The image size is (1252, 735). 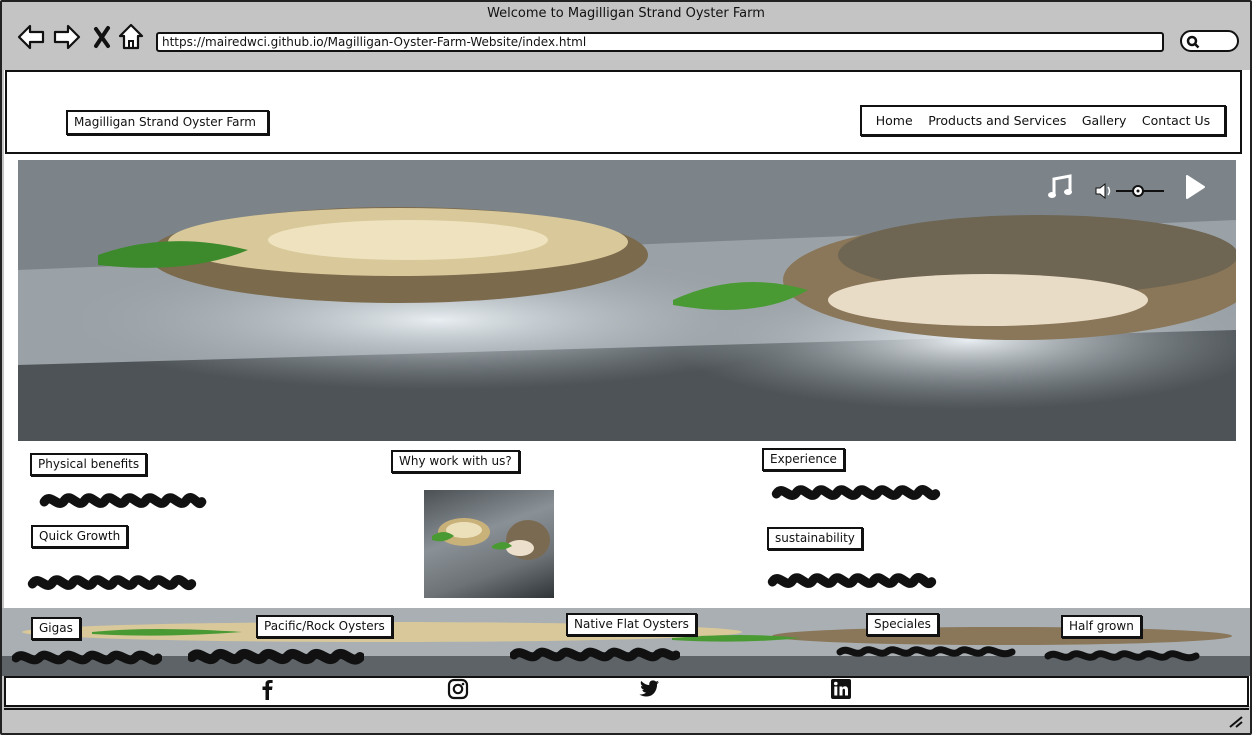 What do you see at coordinates (815, 538) in the screenshot?
I see `sustainability-heading: sustainability` at bounding box center [815, 538].